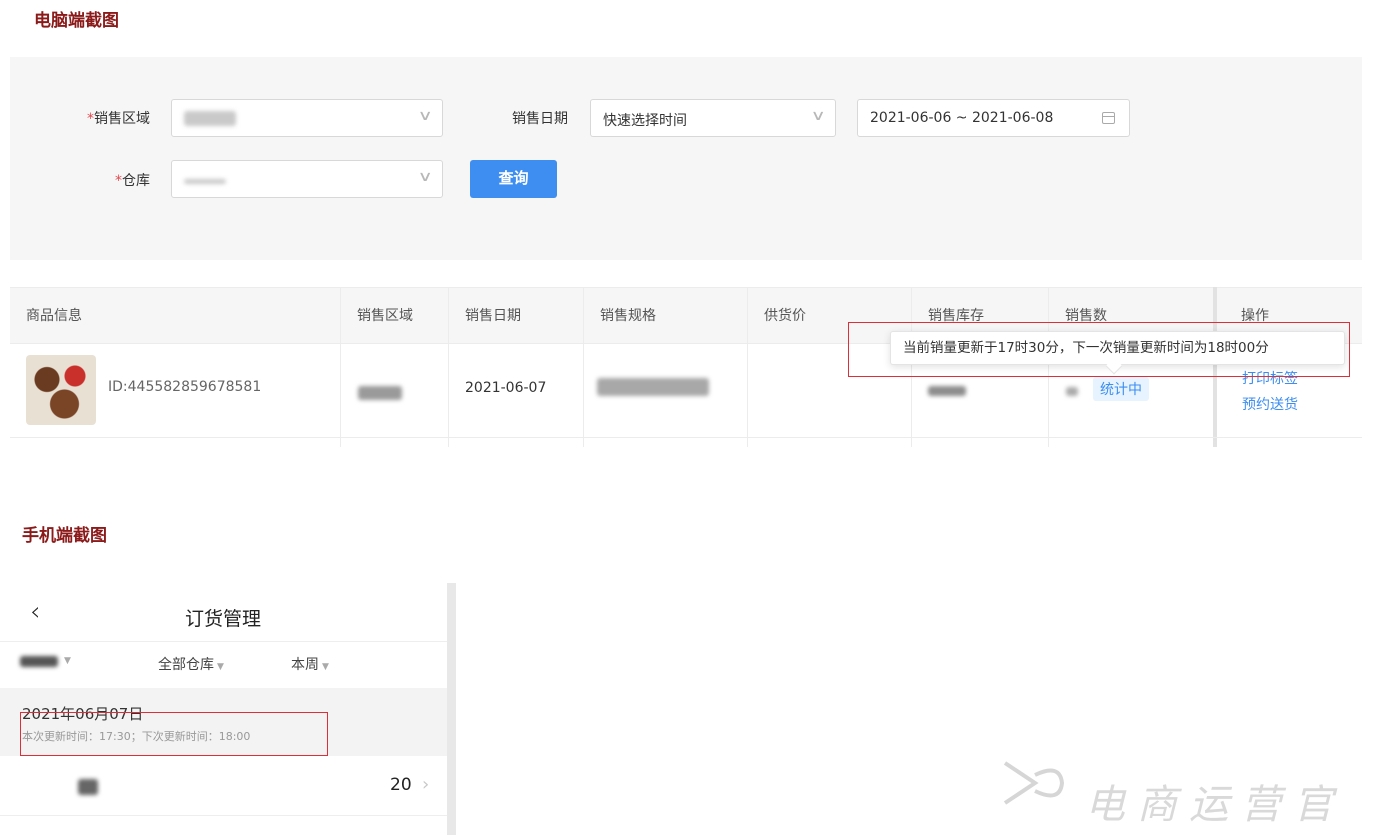  I want to click on sales-status-badge: 统计中, so click(1121, 389).